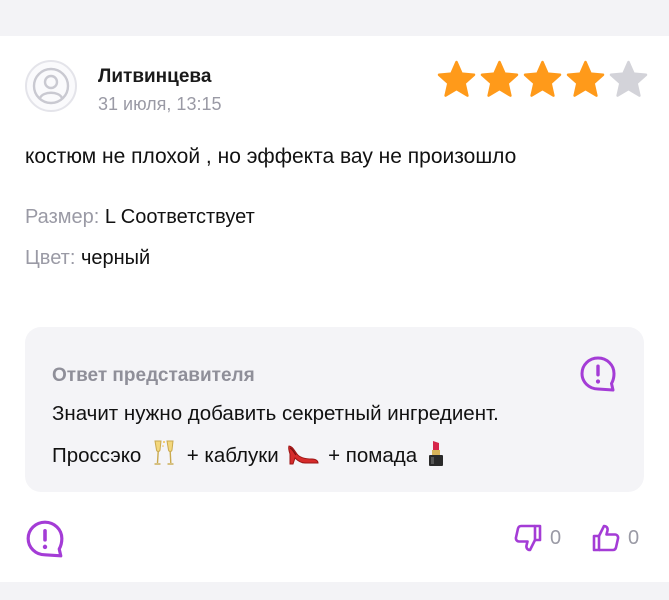 The width and height of the screenshot is (669, 600). I want to click on answer-text-part-1: Проссэко, so click(100, 455).